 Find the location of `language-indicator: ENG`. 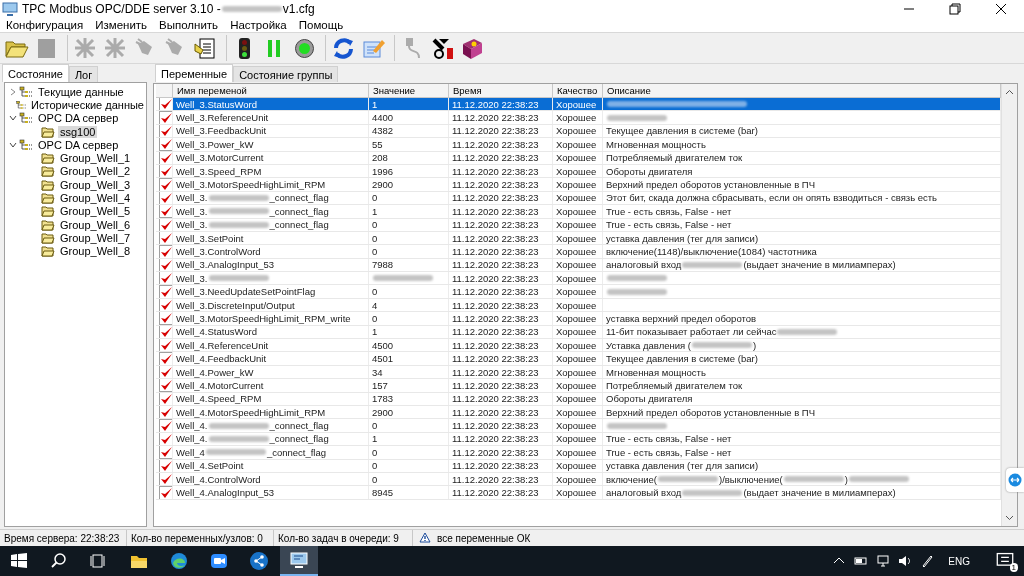

language-indicator: ENG is located at coordinates (959, 561).